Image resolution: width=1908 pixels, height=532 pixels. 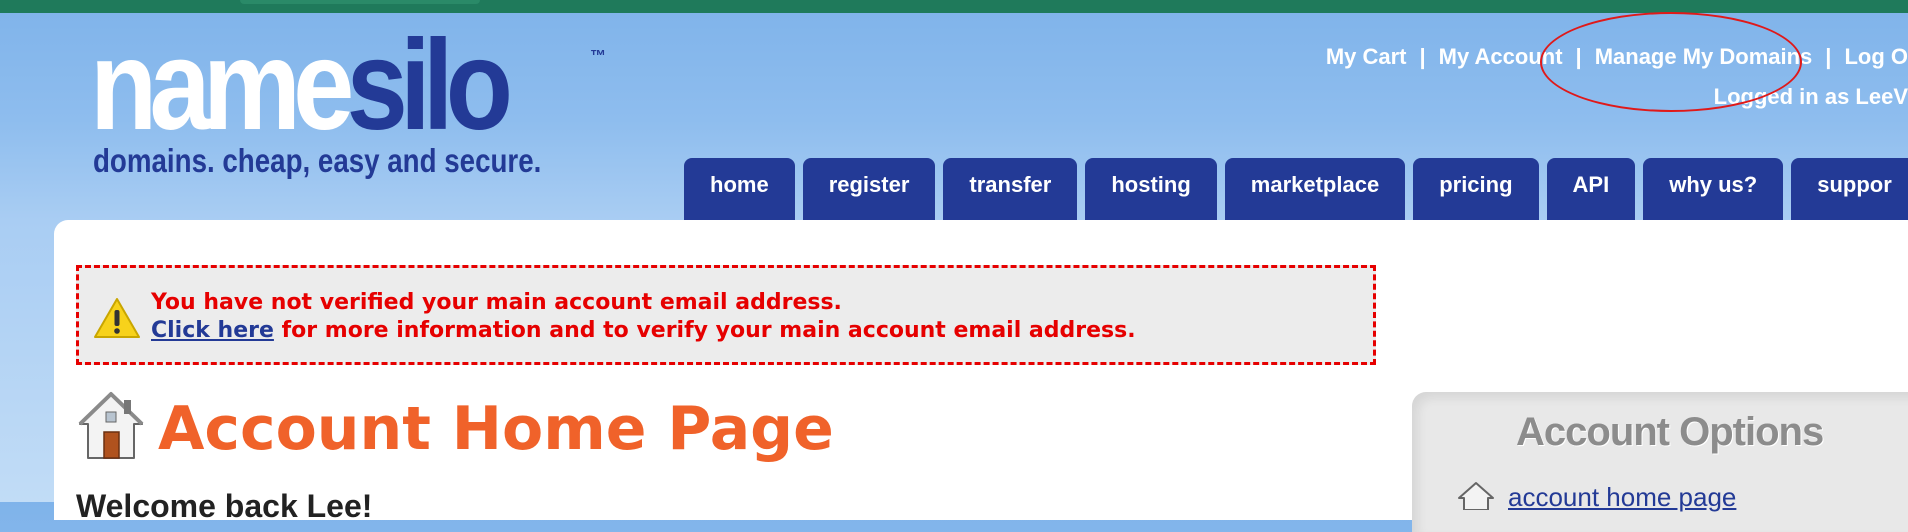 I want to click on tab-hosting: hosting, so click(x=1151, y=189).